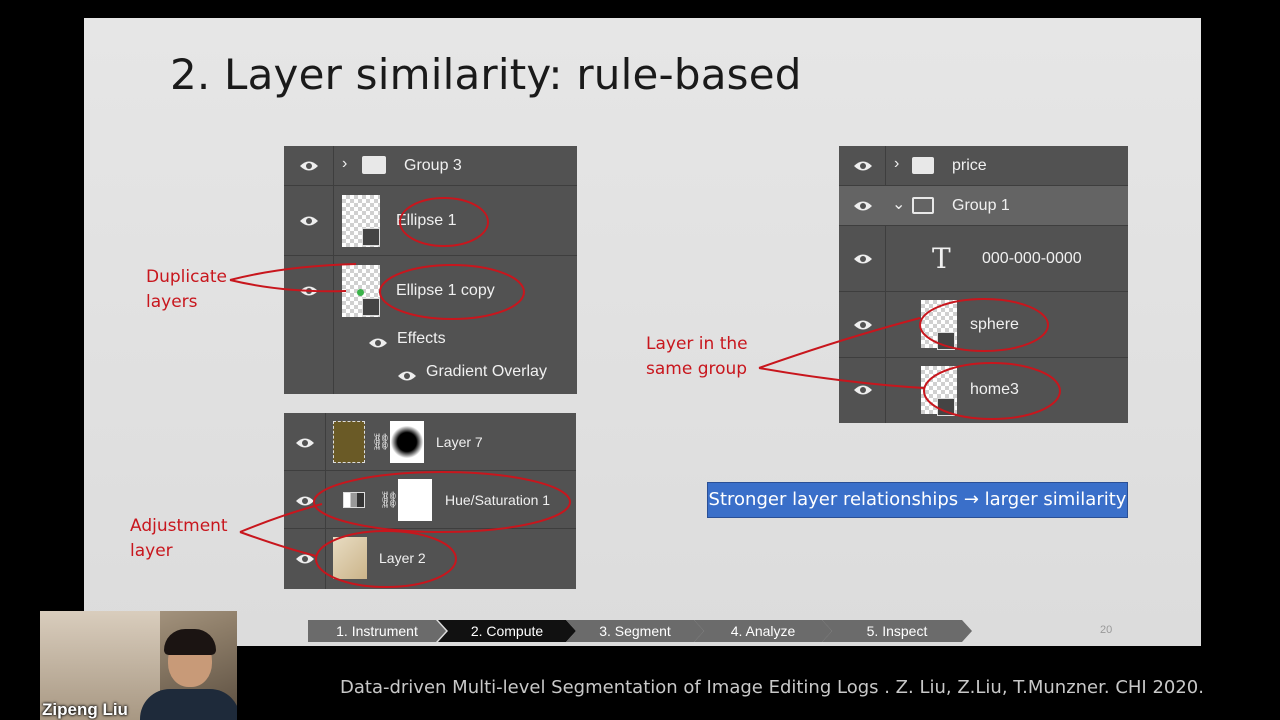  I want to click on layer-name: price, so click(969, 165).